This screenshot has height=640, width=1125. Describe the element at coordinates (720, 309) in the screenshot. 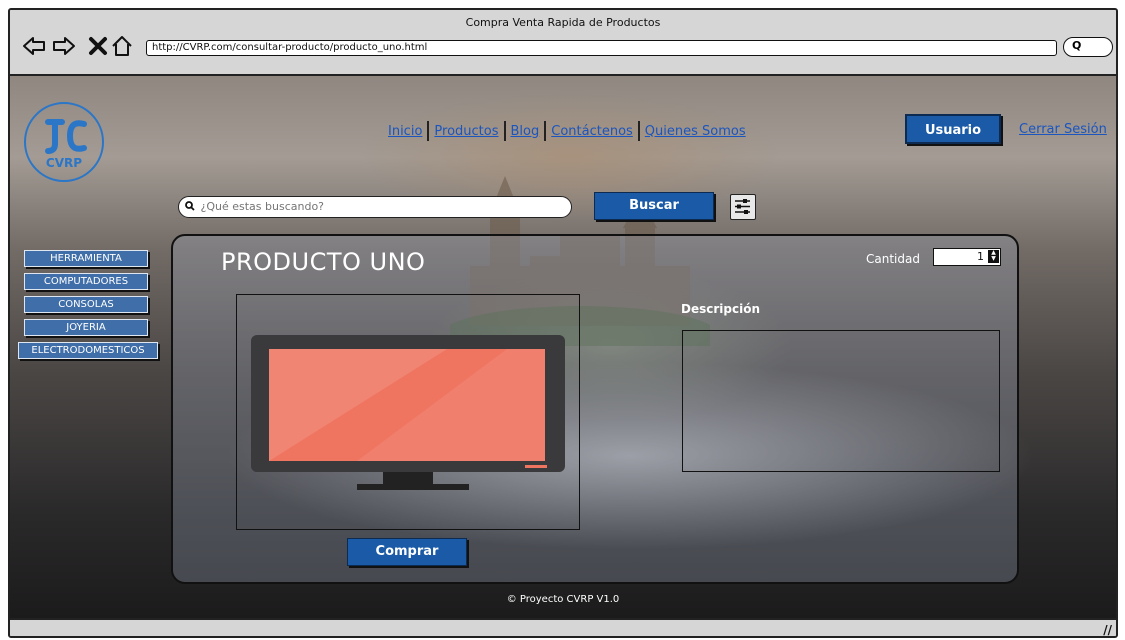

I see `description-label: Descripción` at that location.